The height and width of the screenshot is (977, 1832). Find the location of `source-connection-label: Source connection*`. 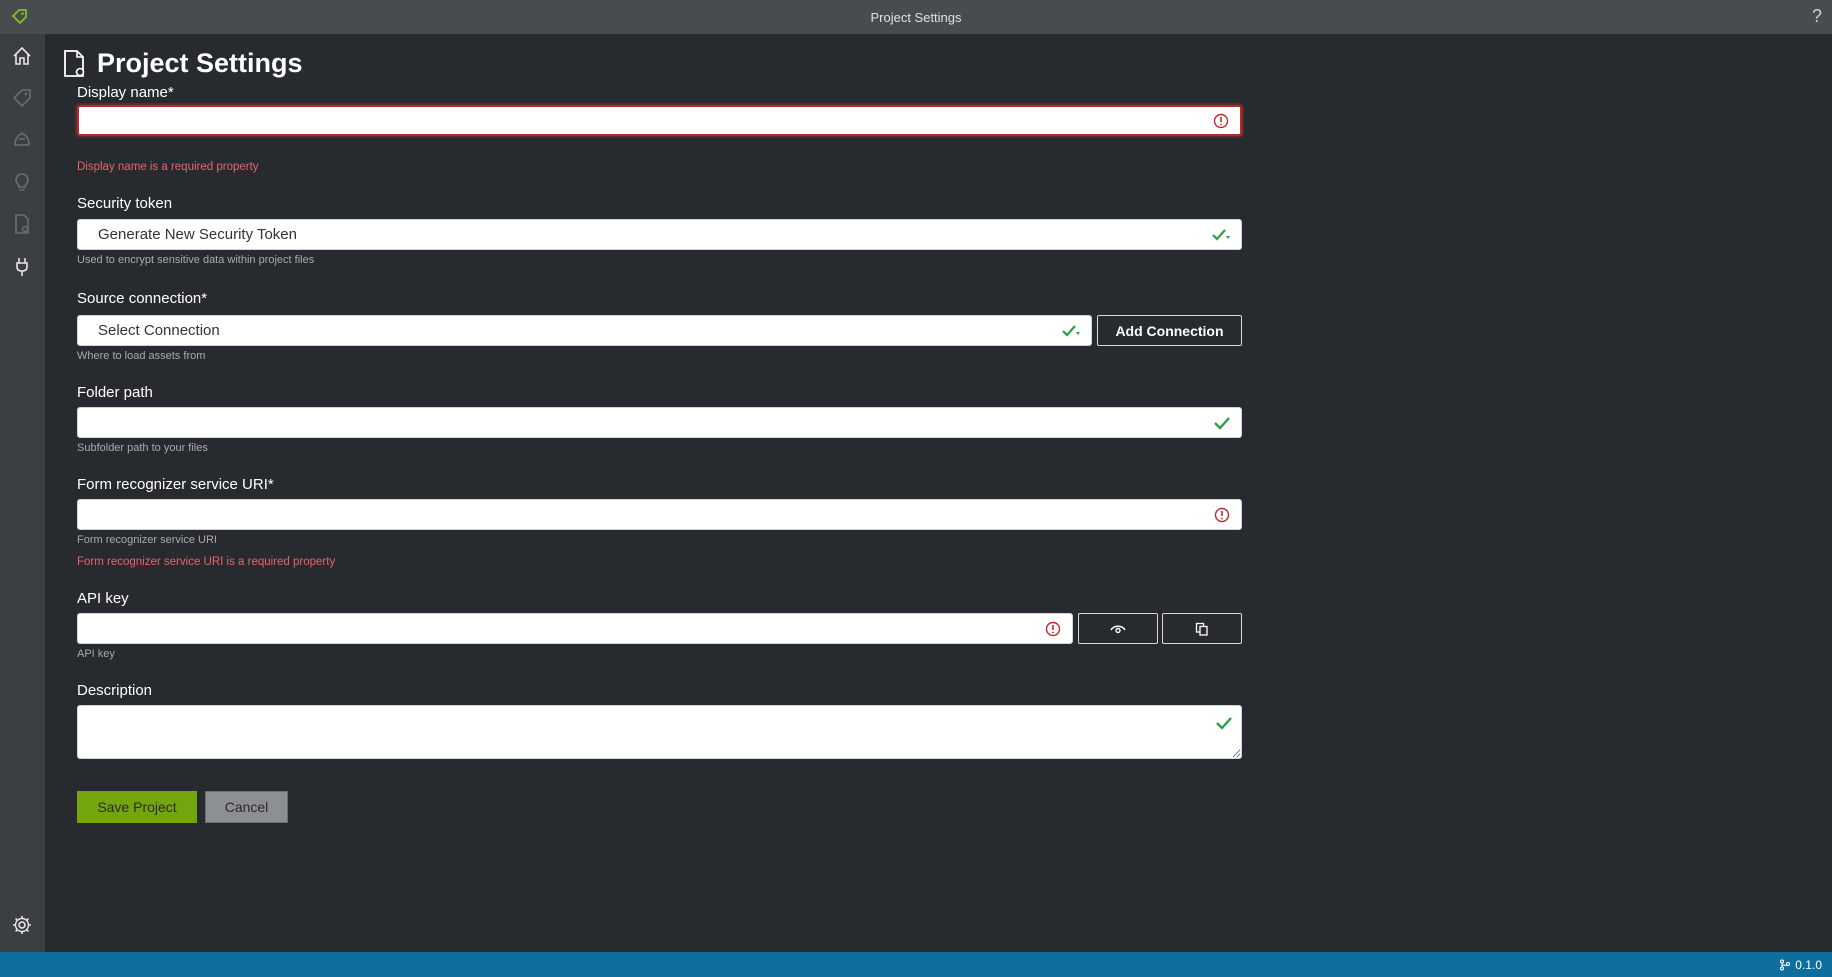

source-connection-label: Source connection* is located at coordinates (142, 298).